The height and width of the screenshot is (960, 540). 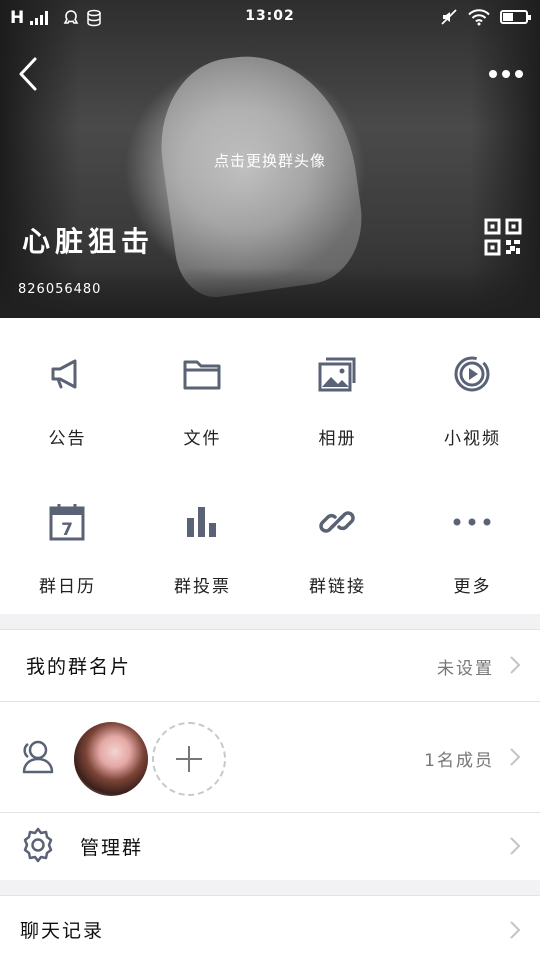 What do you see at coordinates (270, 928) in the screenshot?
I see `chat-history-row: 聊天记录` at bounding box center [270, 928].